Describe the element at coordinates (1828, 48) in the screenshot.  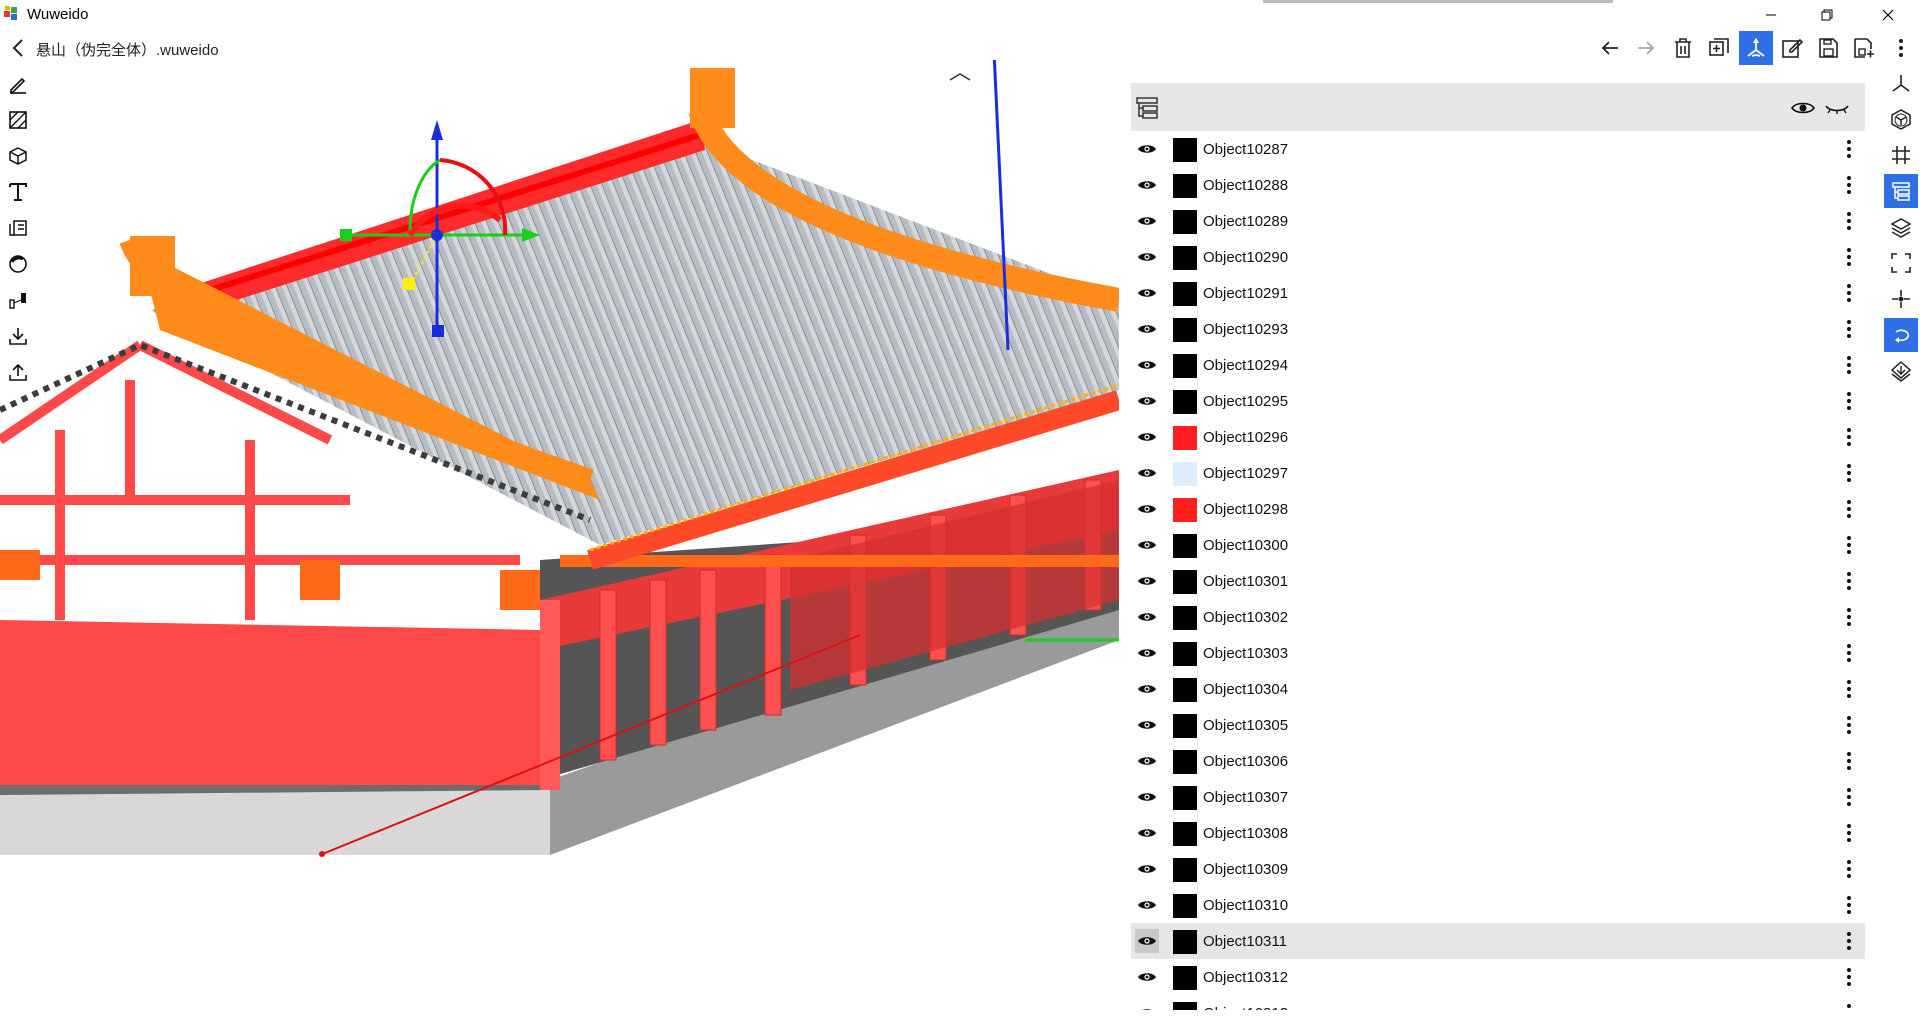
I see `save-button` at that location.